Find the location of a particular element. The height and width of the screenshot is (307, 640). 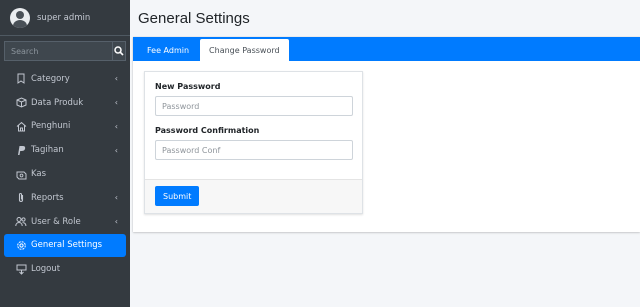

search-icon is located at coordinates (119, 51).